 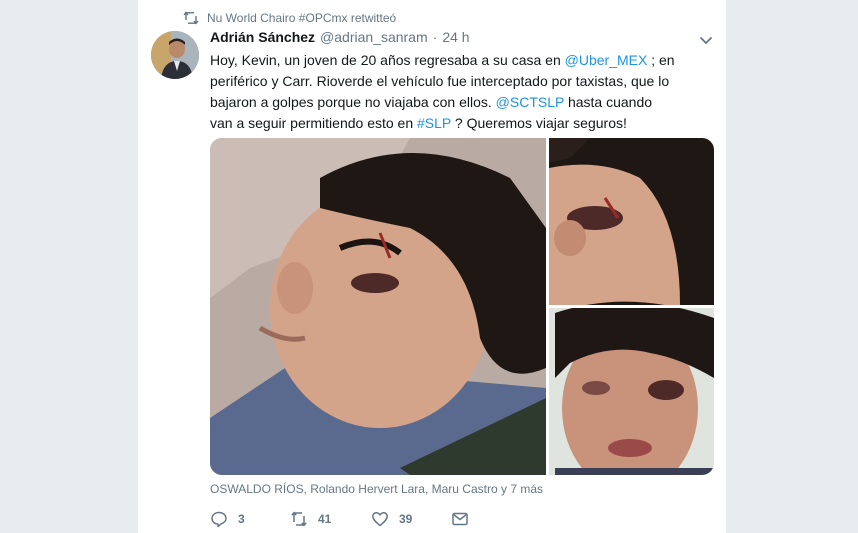 What do you see at coordinates (325, 519) in the screenshot?
I see `retweet-count: 41` at bounding box center [325, 519].